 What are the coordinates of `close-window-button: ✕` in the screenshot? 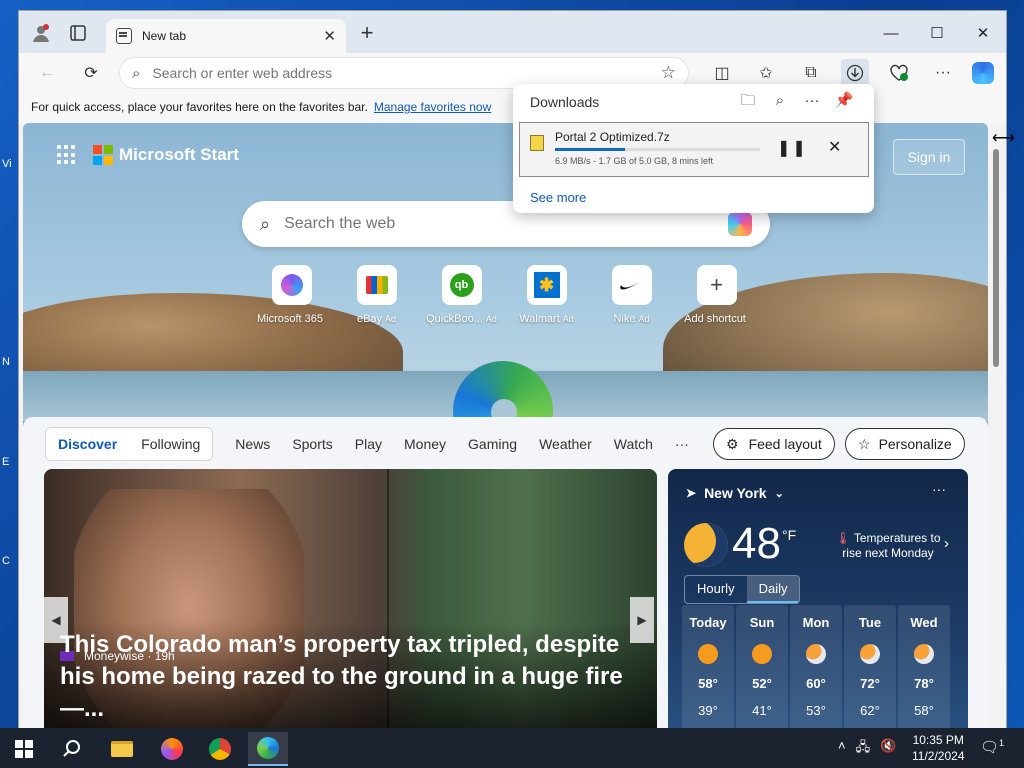 It's located at (983, 33).